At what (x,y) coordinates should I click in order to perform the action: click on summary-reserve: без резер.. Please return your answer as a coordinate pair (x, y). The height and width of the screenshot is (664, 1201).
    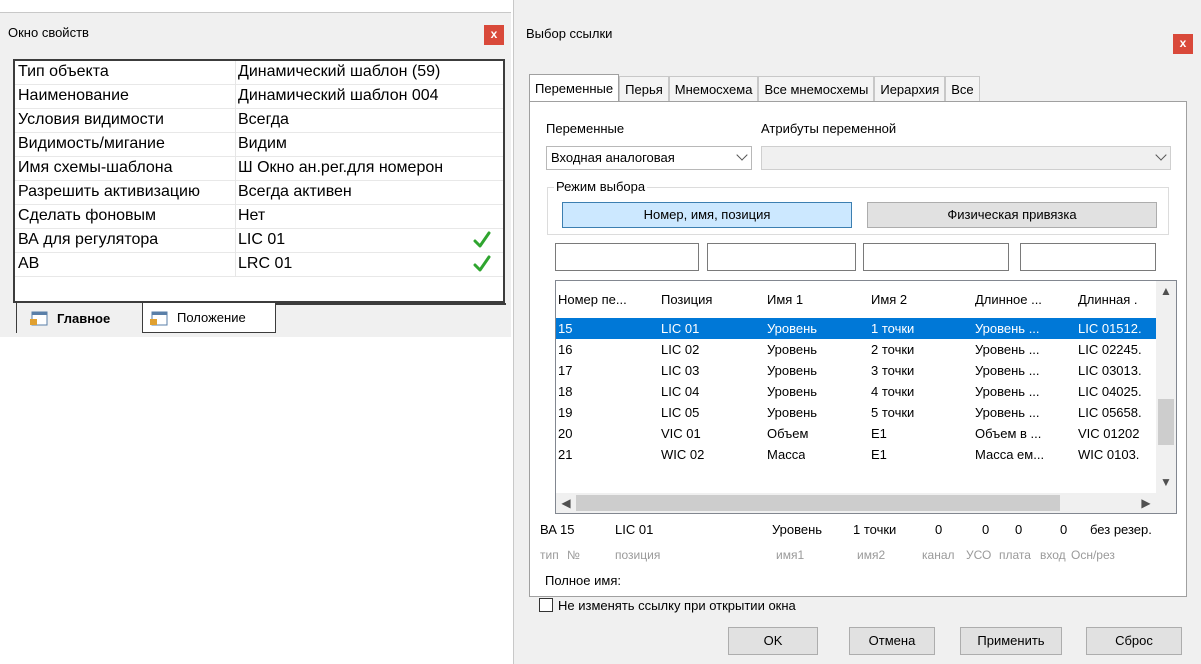
    Looking at the image, I should click on (1121, 529).